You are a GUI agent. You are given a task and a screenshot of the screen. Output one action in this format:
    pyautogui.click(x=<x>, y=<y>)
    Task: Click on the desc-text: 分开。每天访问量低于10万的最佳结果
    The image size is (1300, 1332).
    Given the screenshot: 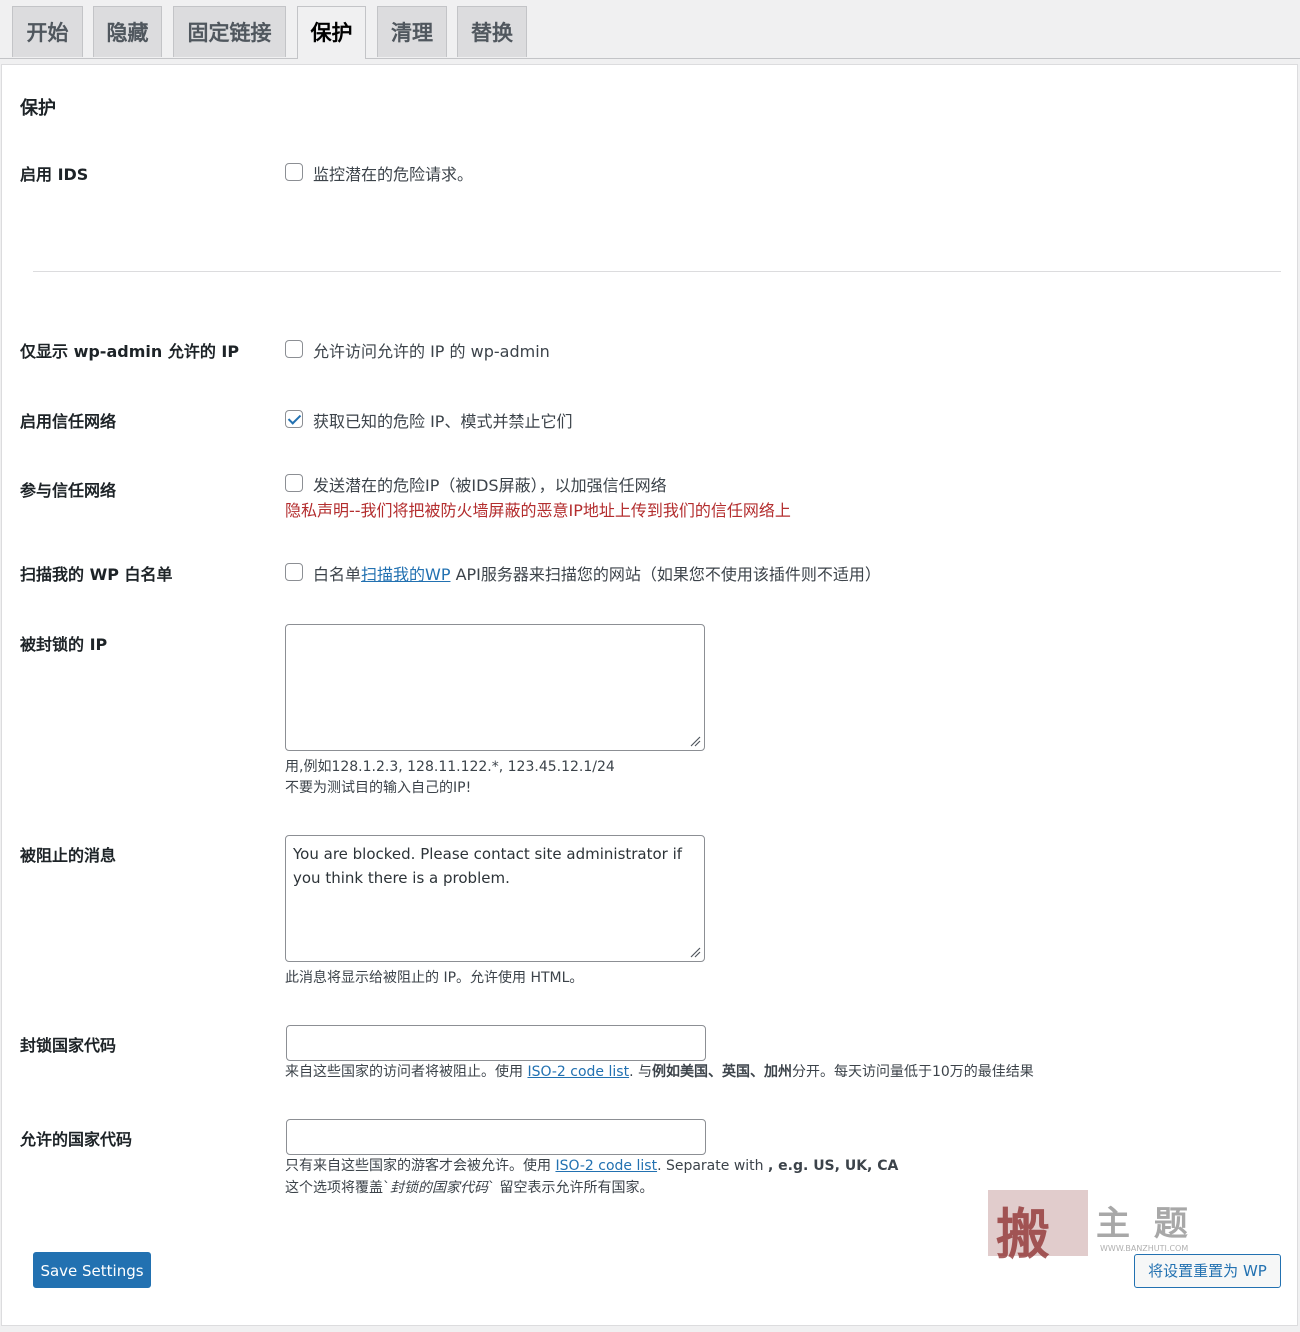 What is the action you would take?
    pyautogui.click(x=912, y=1072)
    